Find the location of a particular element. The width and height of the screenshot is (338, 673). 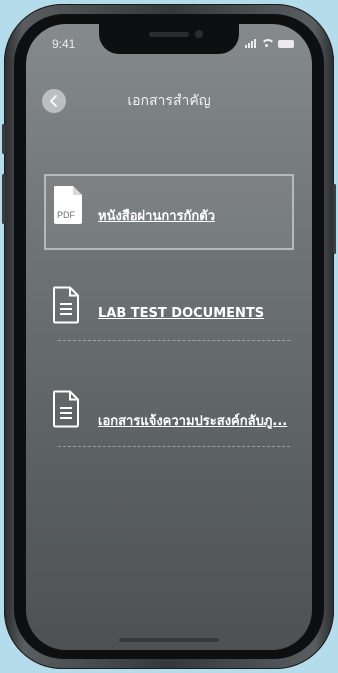

status-time: 9:41 is located at coordinates (64, 44).